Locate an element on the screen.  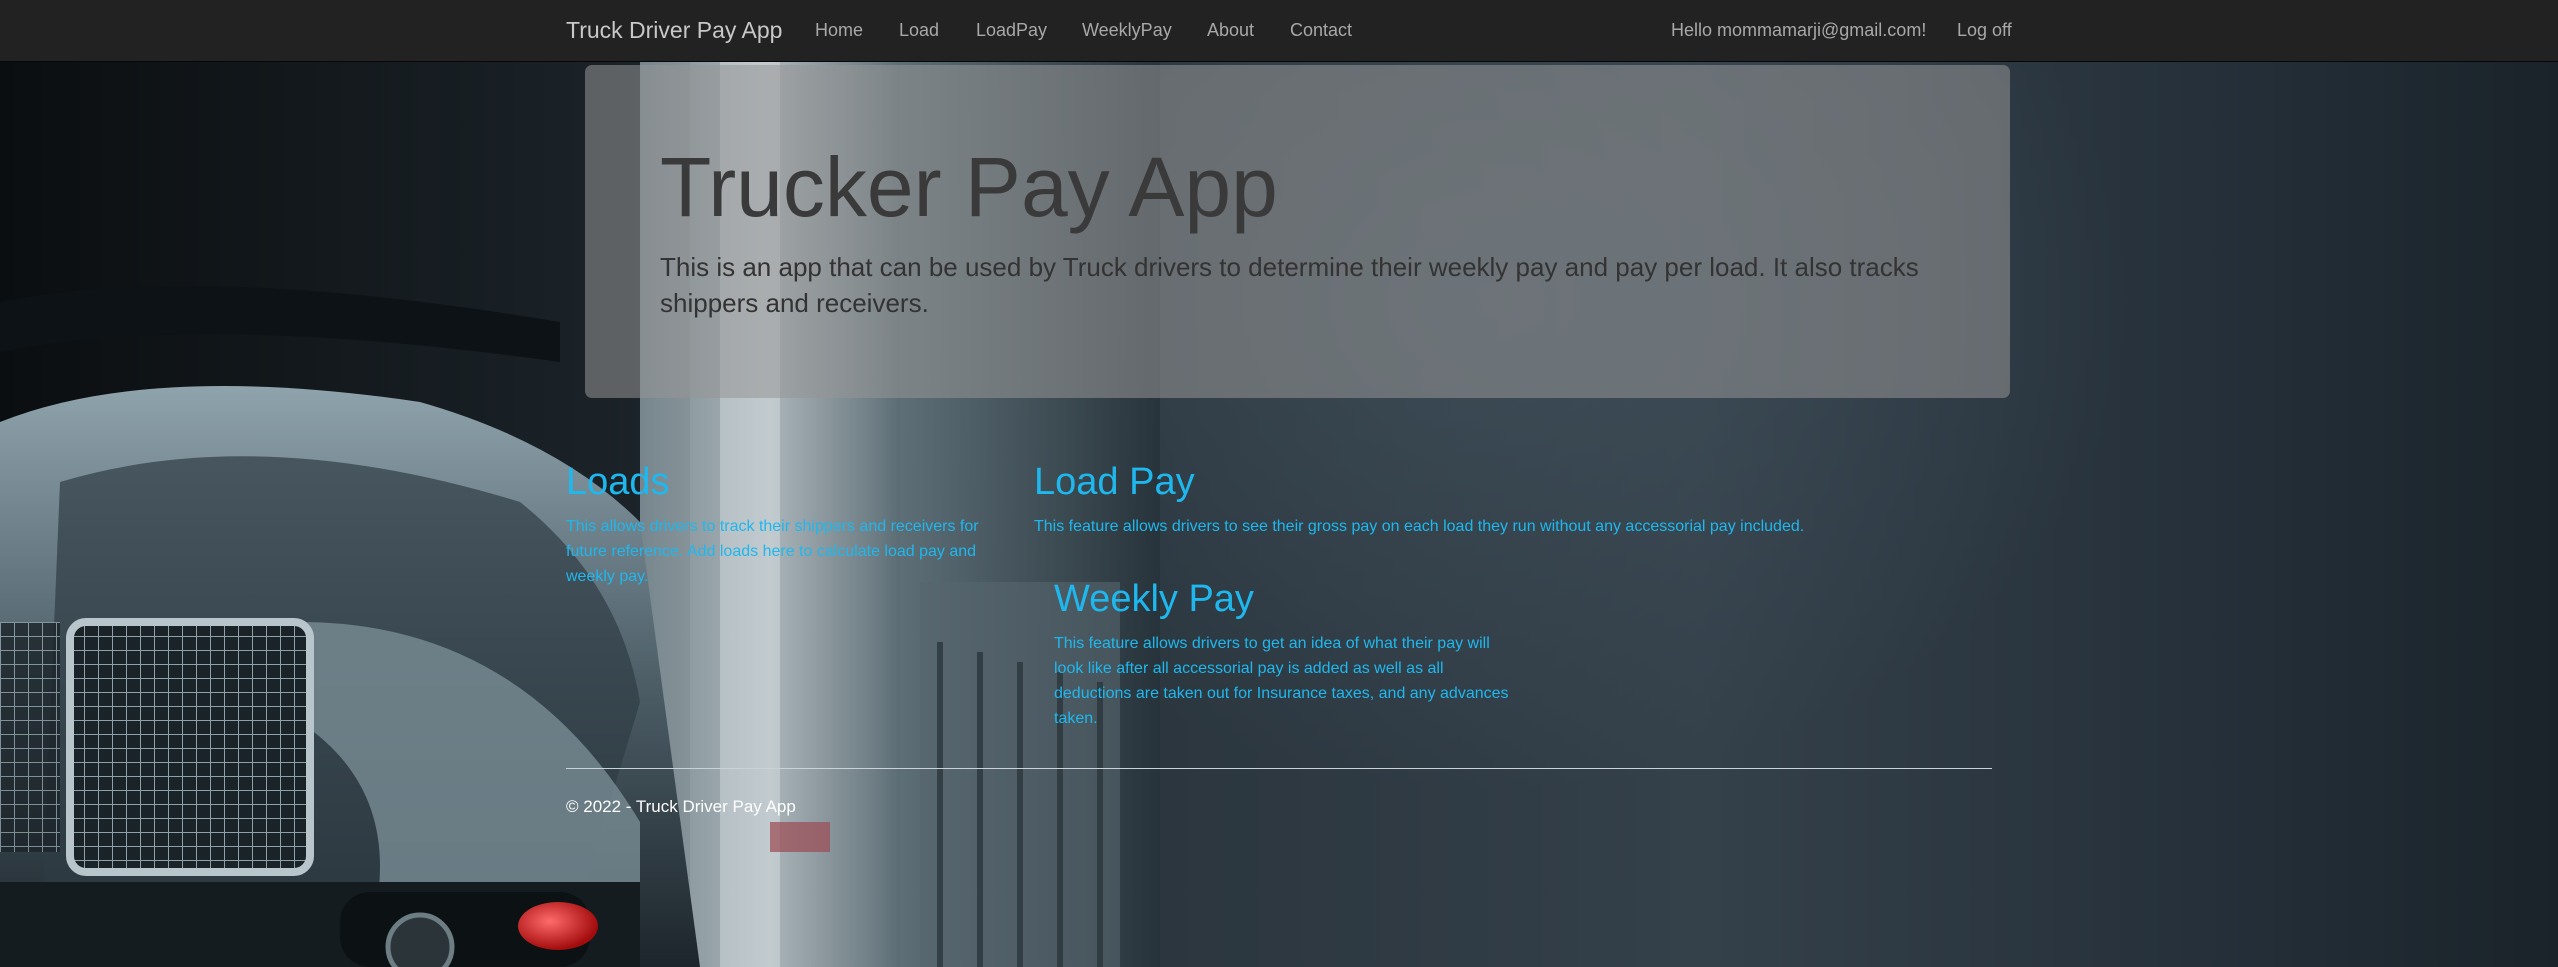
brand-link: Truck Driver Pay App is located at coordinates (674, 30).